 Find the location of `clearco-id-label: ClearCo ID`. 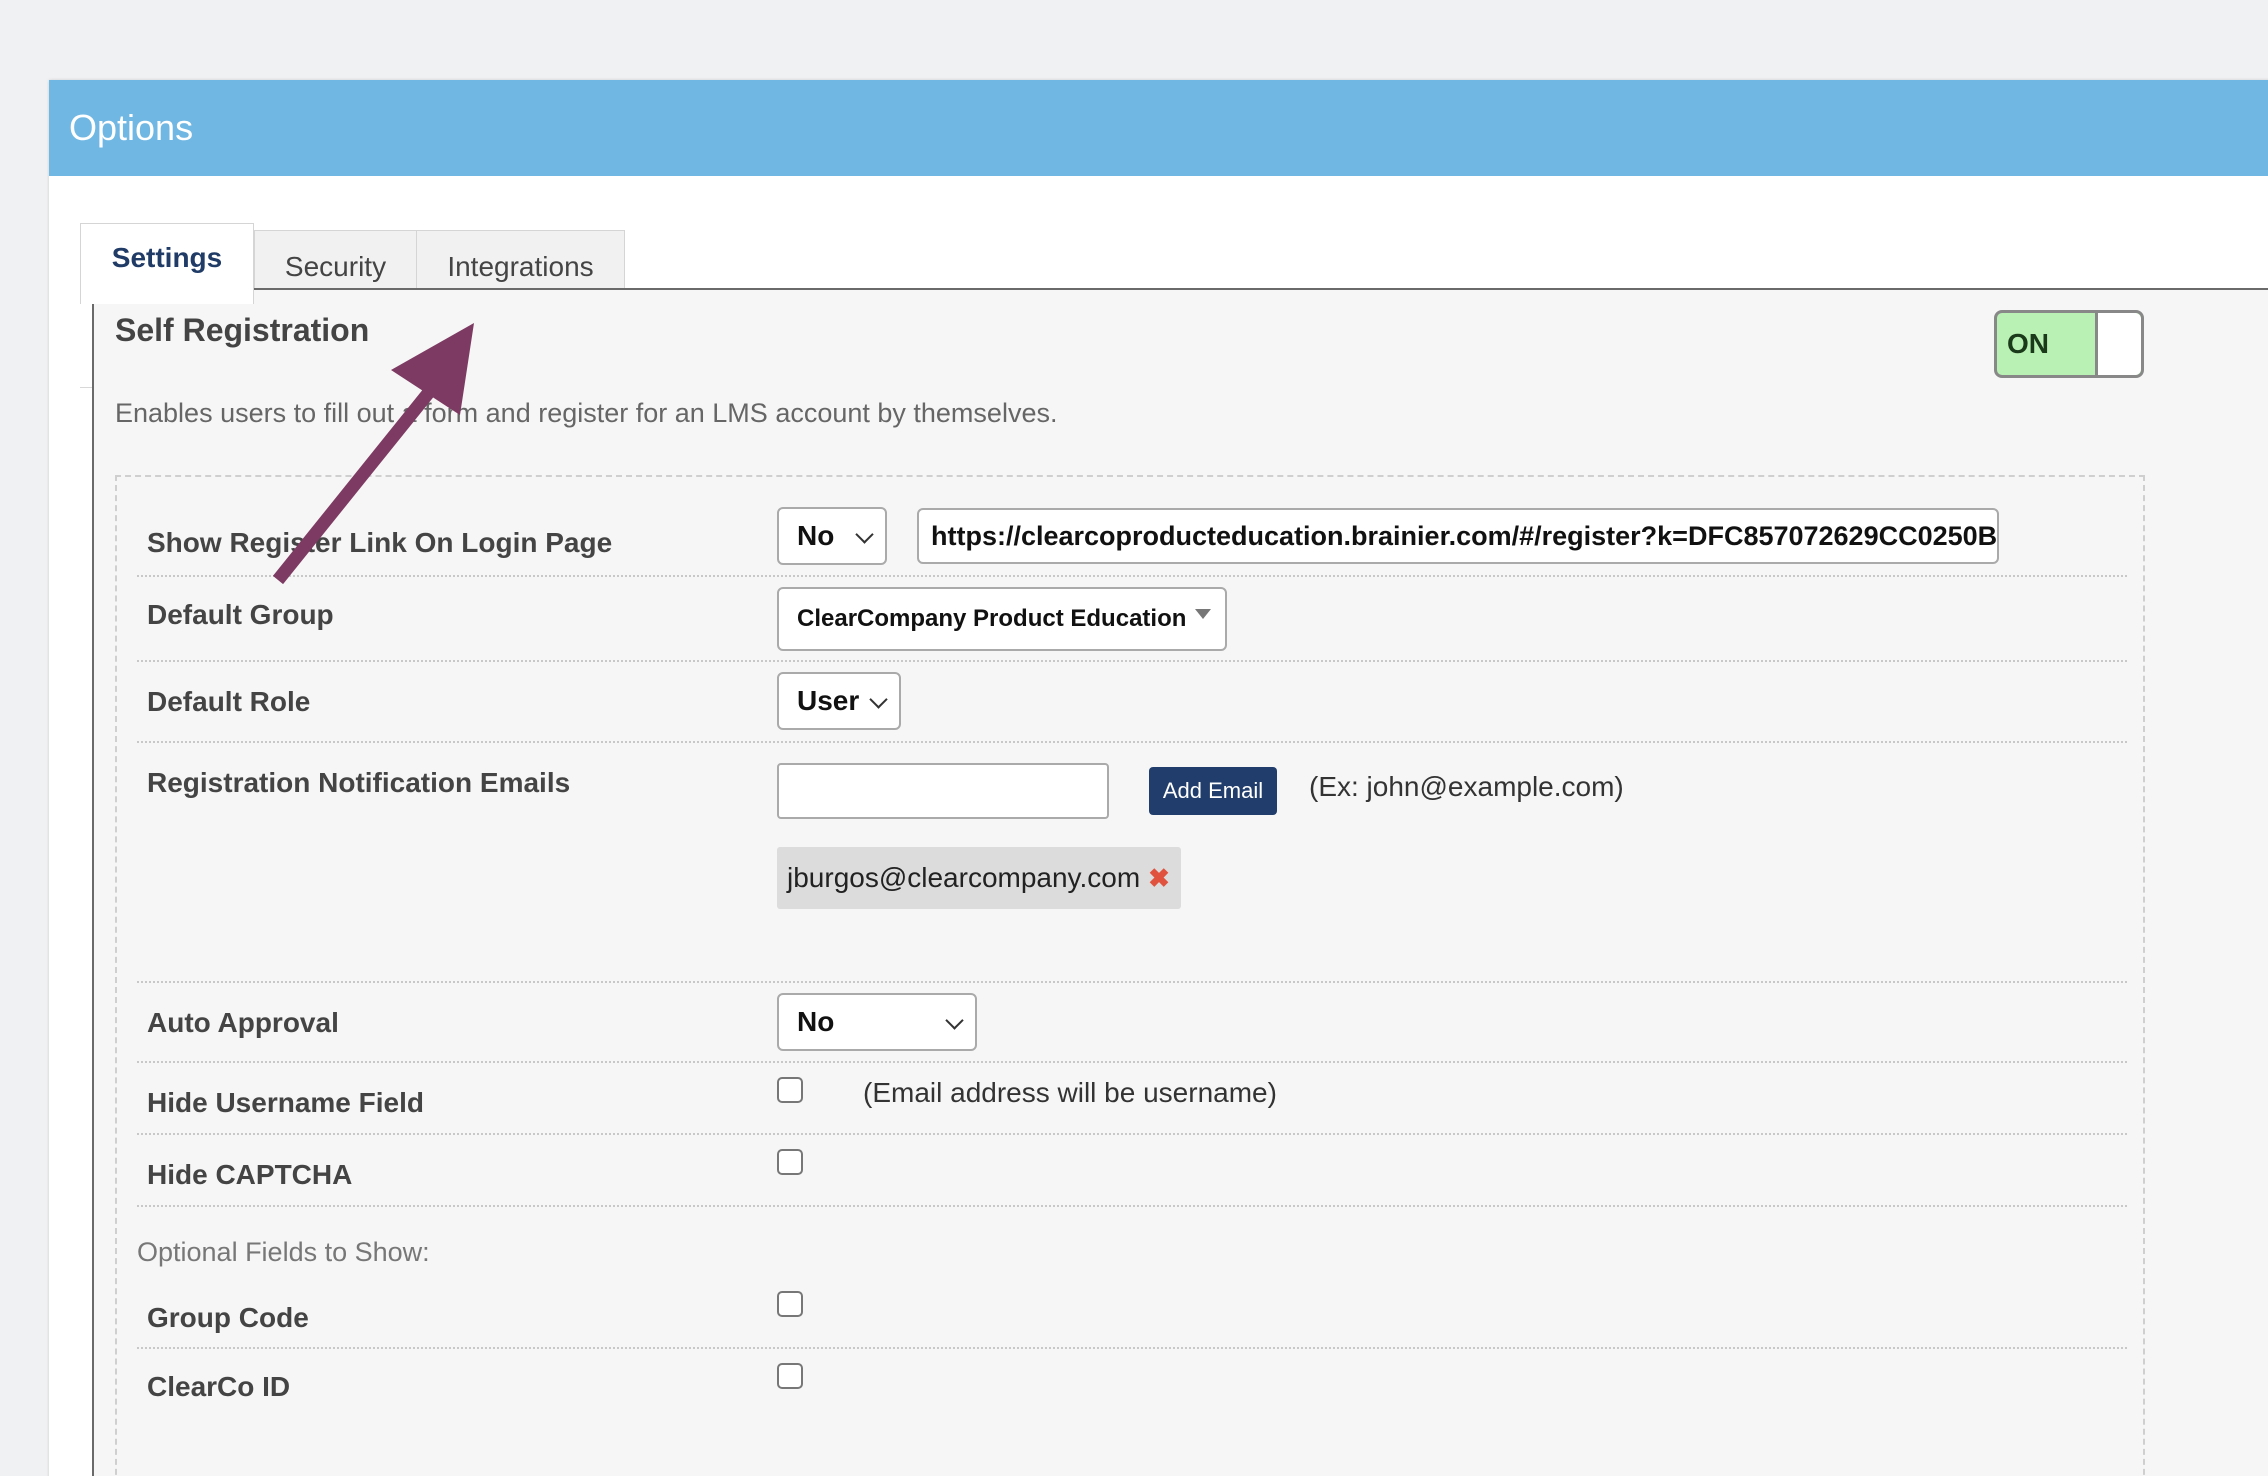

clearco-id-label: ClearCo ID is located at coordinates (219, 1386).